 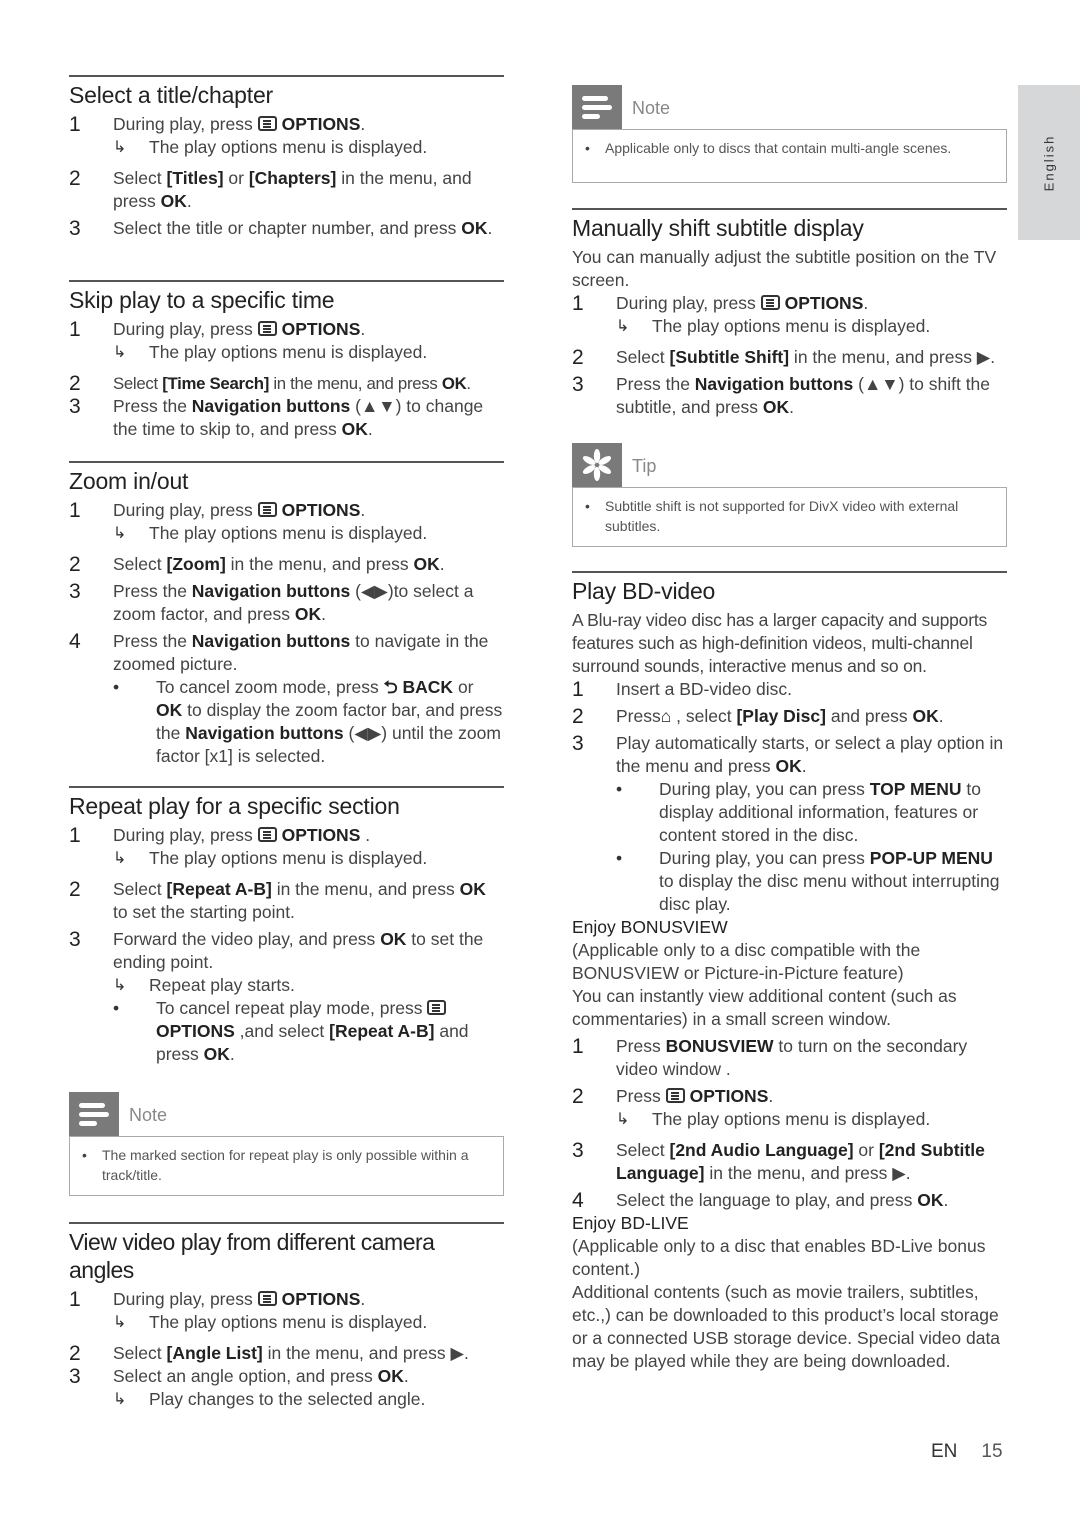 What do you see at coordinates (931, 858) in the screenshot?
I see `key-label: POP-UP MENU` at bounding box center [931, 858].